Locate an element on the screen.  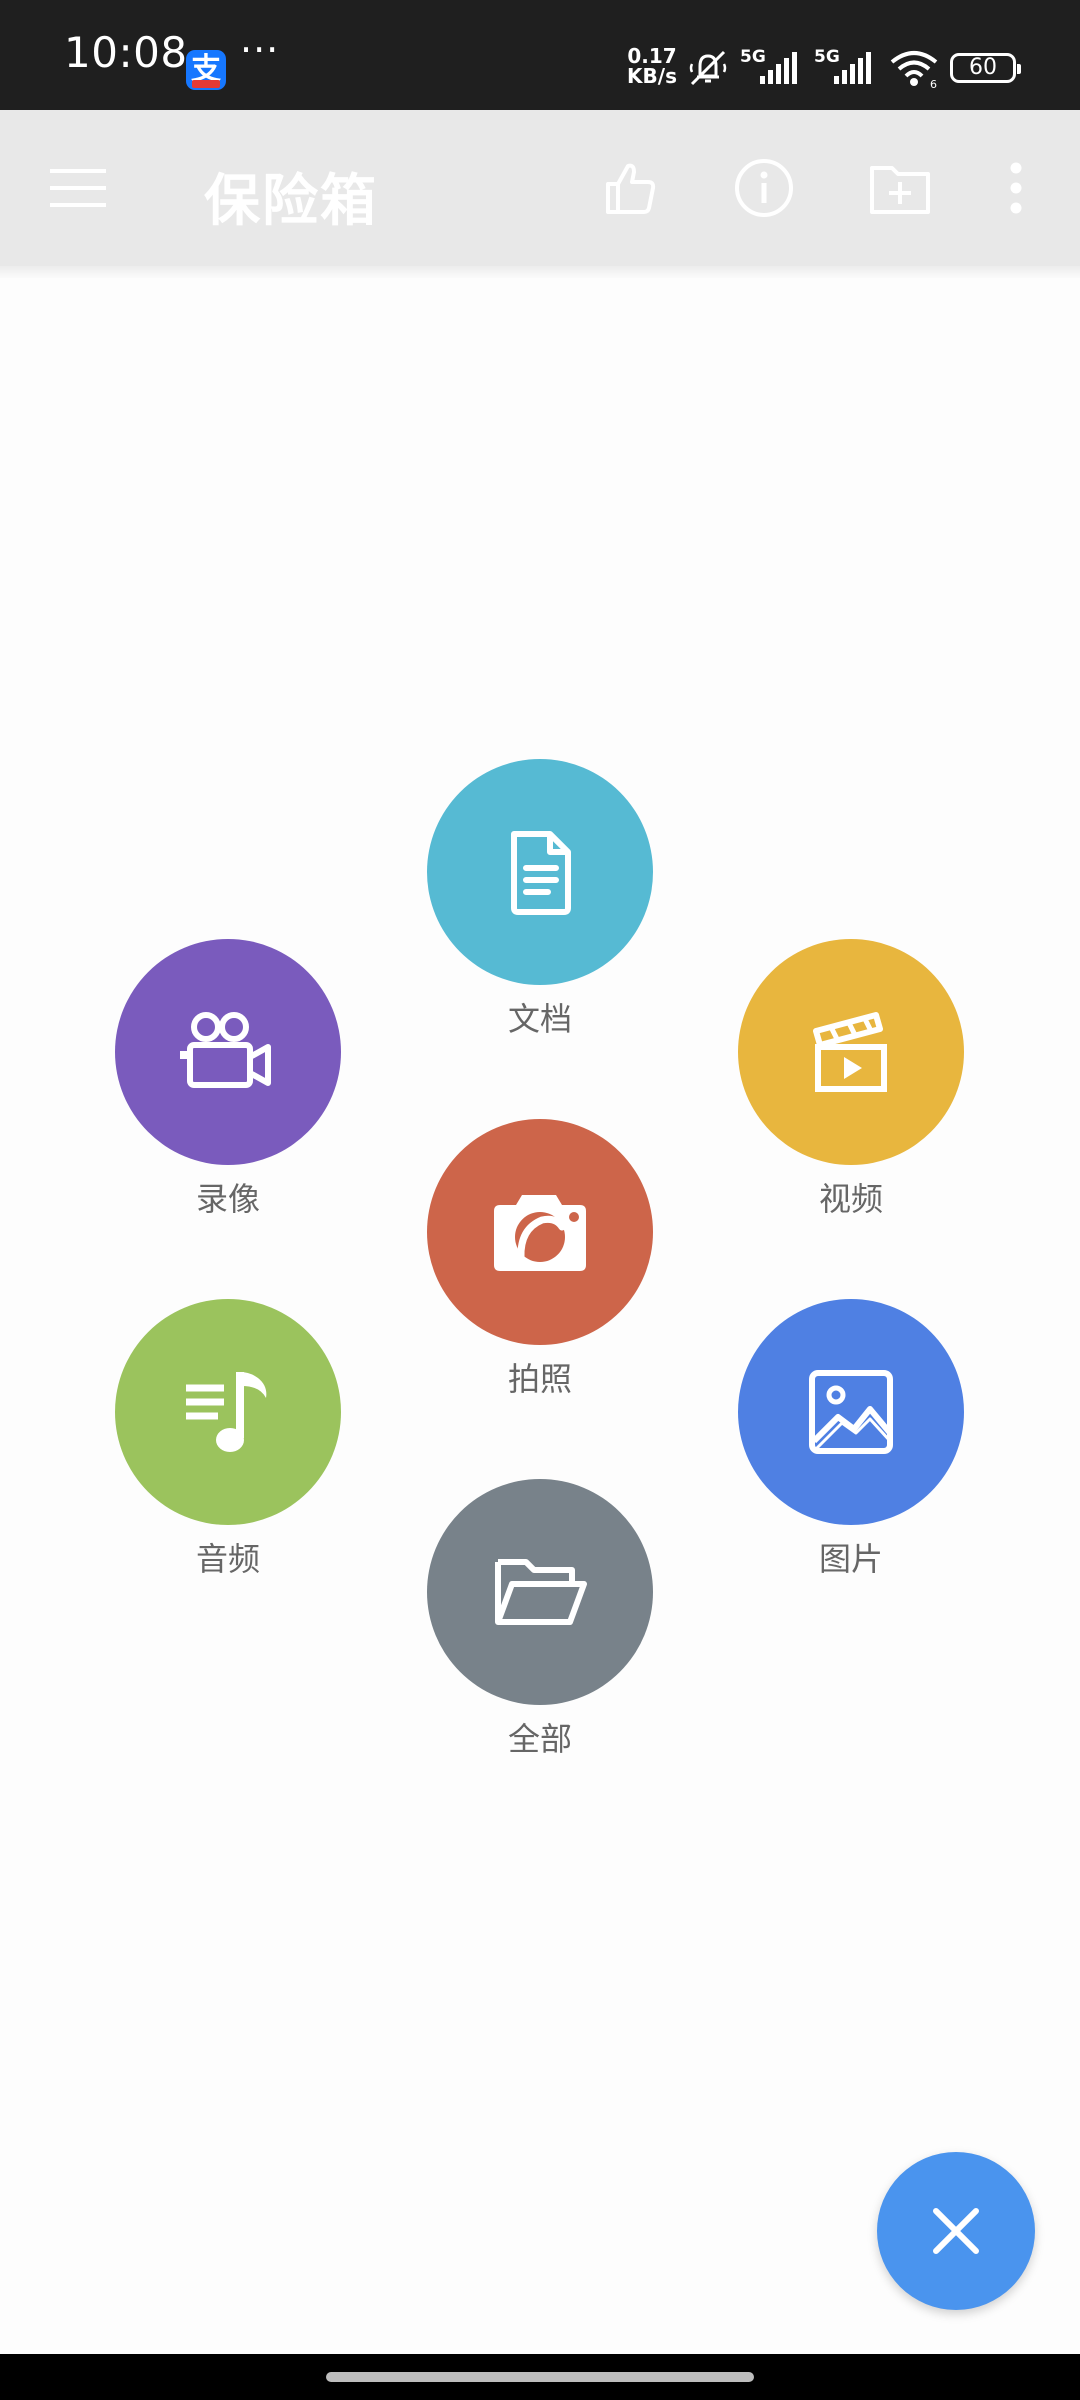
category-all: 全部 is located at coordinates (540, 1619).